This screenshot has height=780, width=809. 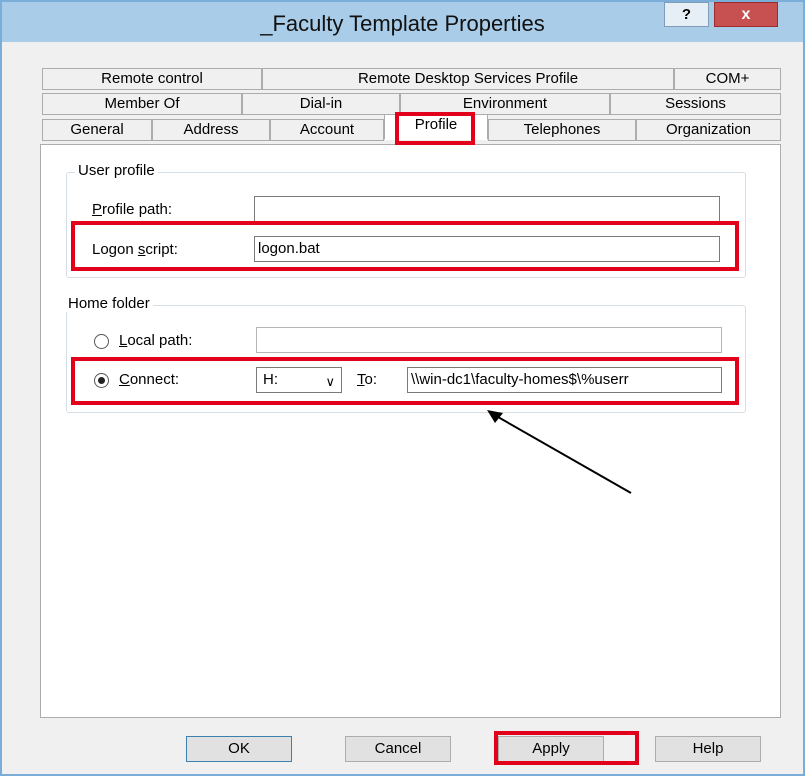 I want to click on profile-tab-highlight, so click(x=435, y=128).